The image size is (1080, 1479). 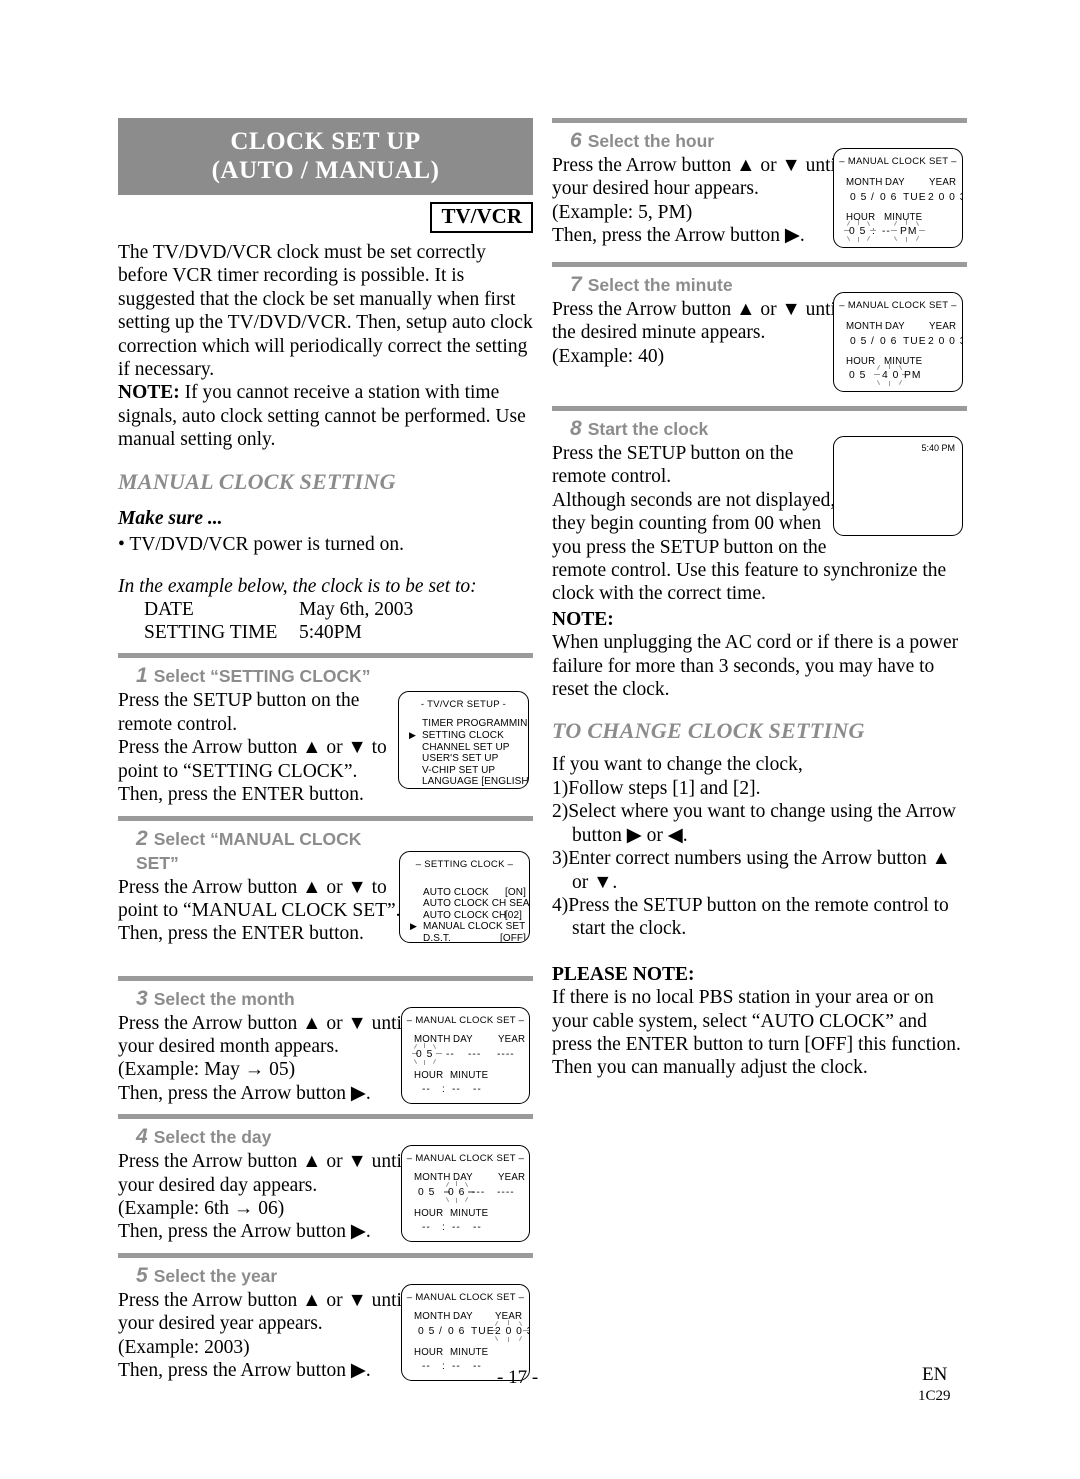 I want to click on example-row: DATE May 6th, 2003, so click(x=338, y=609).